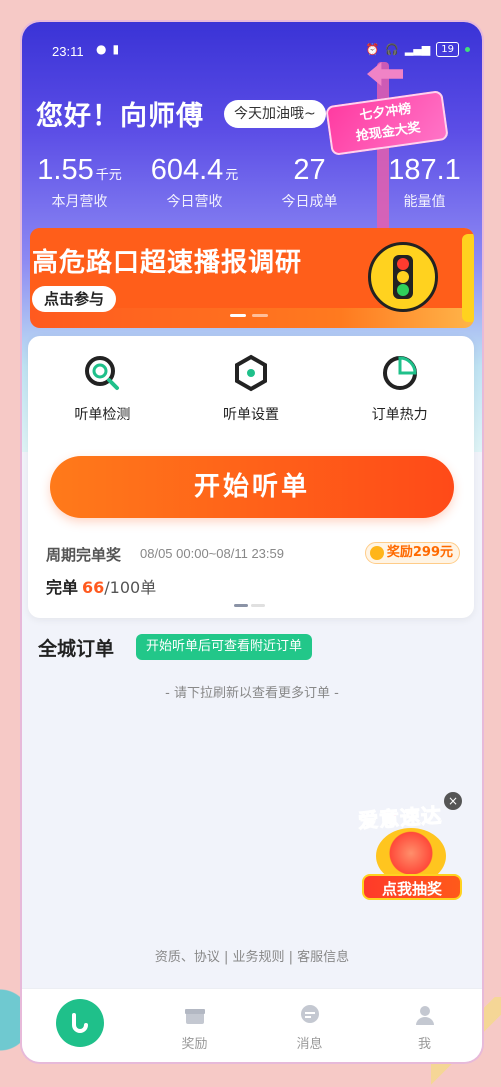  I want to click on battery-icon: 19, so click(447, 49).